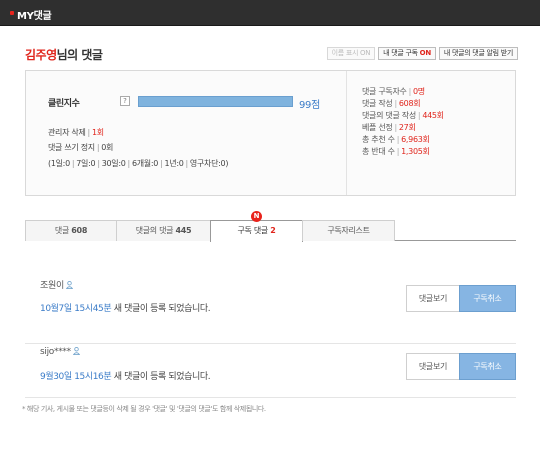  What do you see at coordinates (415, 151) in the screenshot?
I see `stat-value: 1,305회` at bounding box center [415, 151].